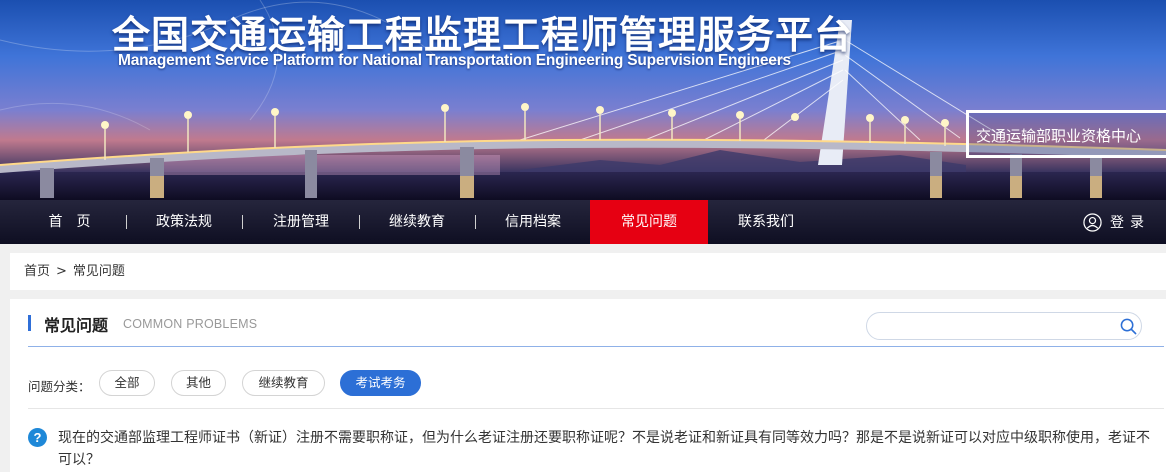 This screenshot has height=472, width=1166. I want to click on page-title: 常见问题, so click(76, 325).